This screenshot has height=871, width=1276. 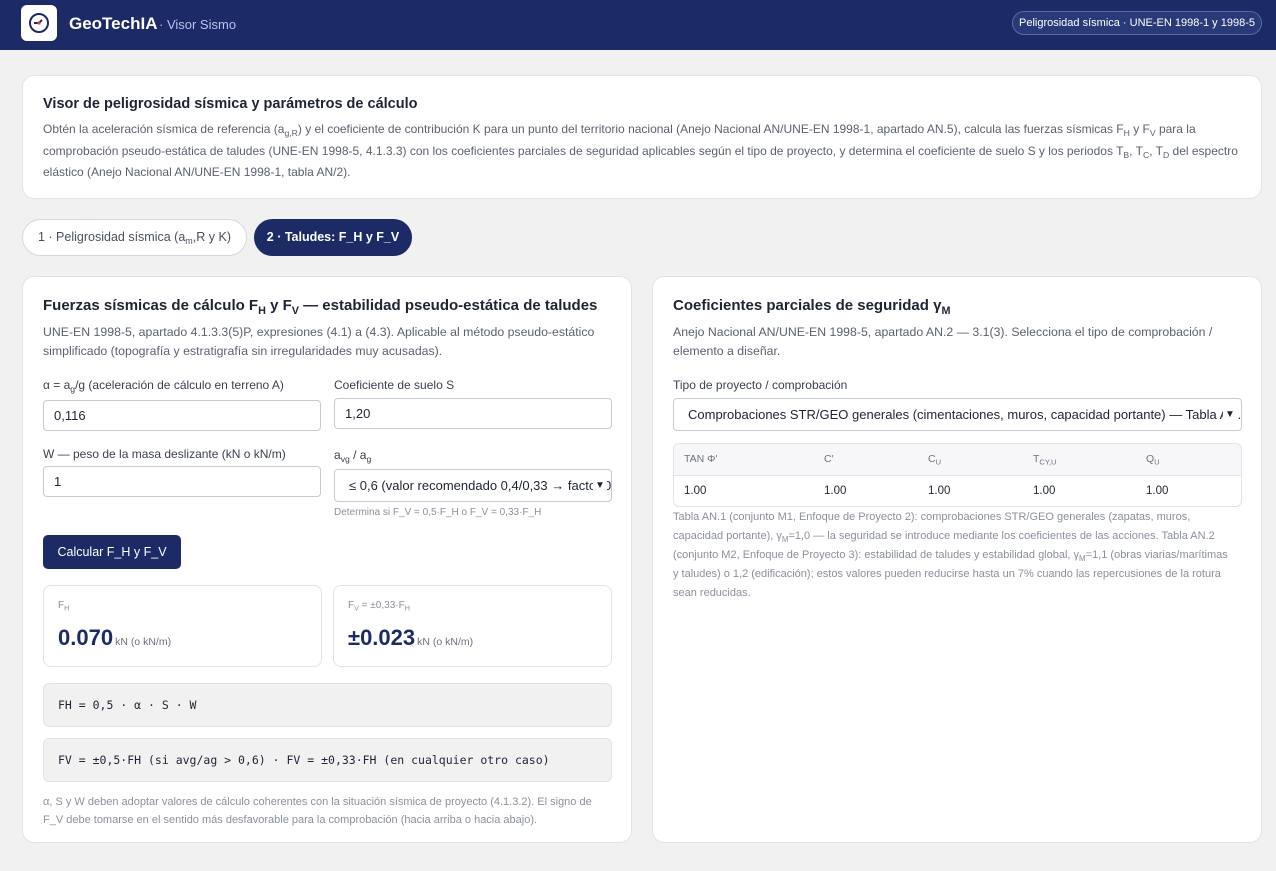 I want to click on brand-subtitle: · Visor Sismo, so click(x=198, y=24).